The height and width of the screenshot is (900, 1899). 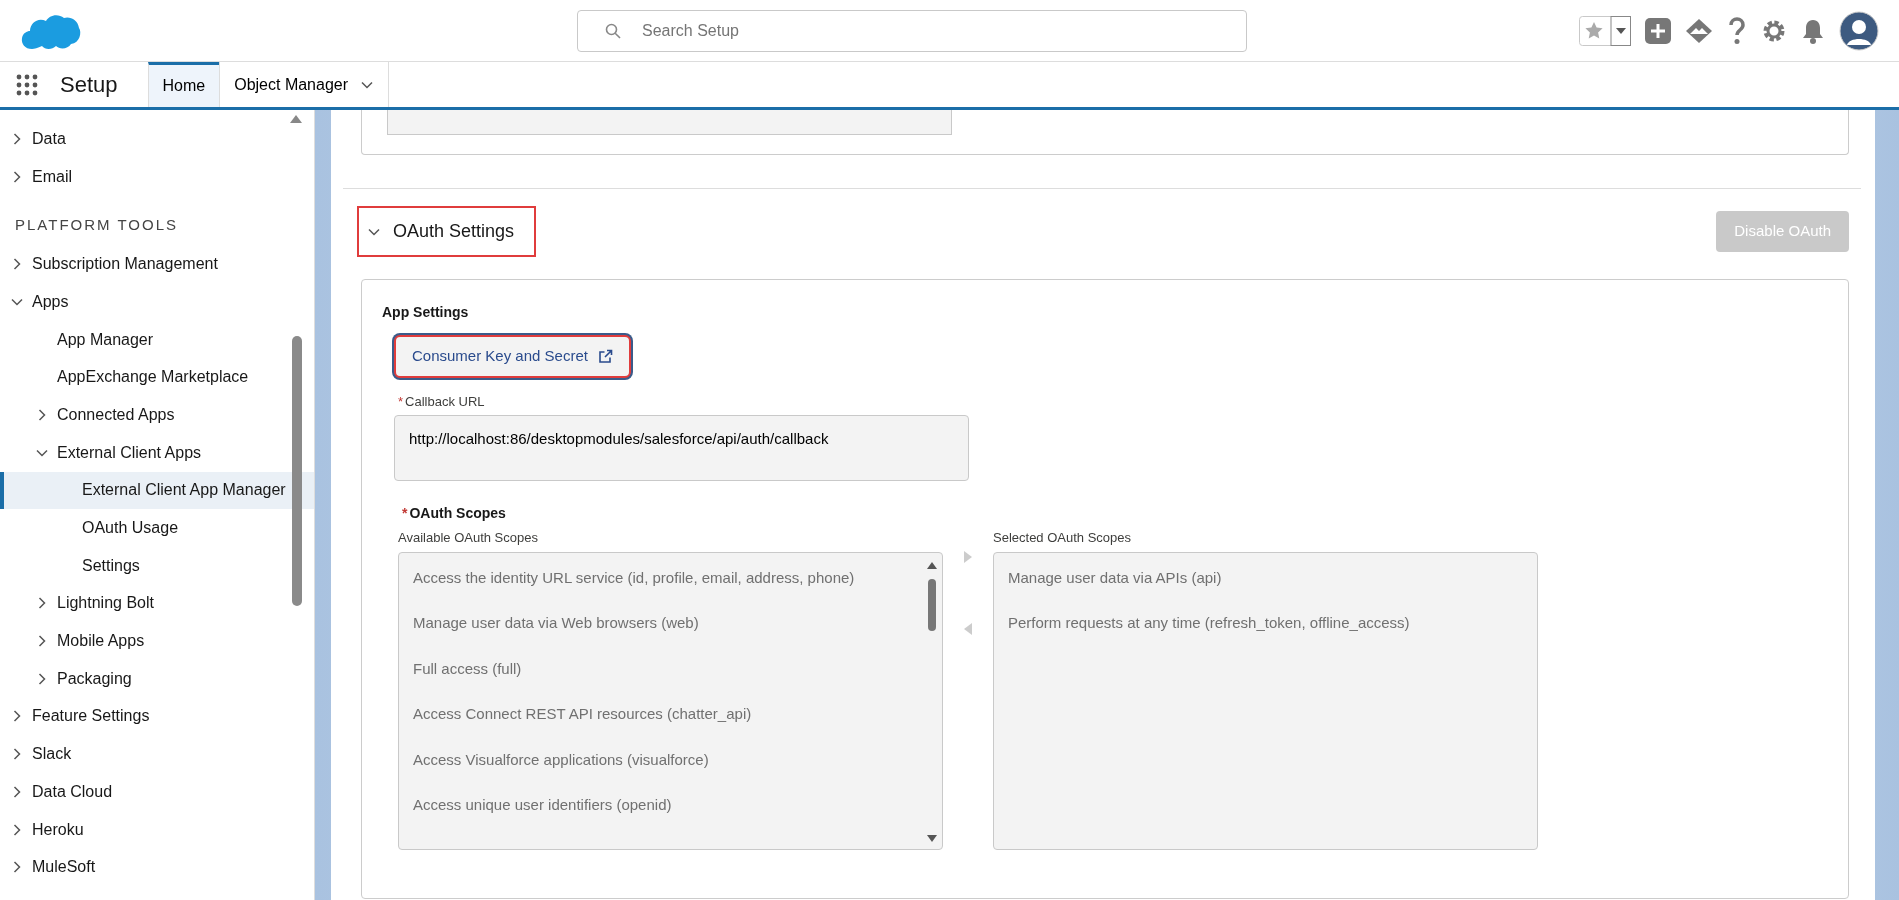 I want to click on sidebar-item: App Manager, so click(x=157, y=339).